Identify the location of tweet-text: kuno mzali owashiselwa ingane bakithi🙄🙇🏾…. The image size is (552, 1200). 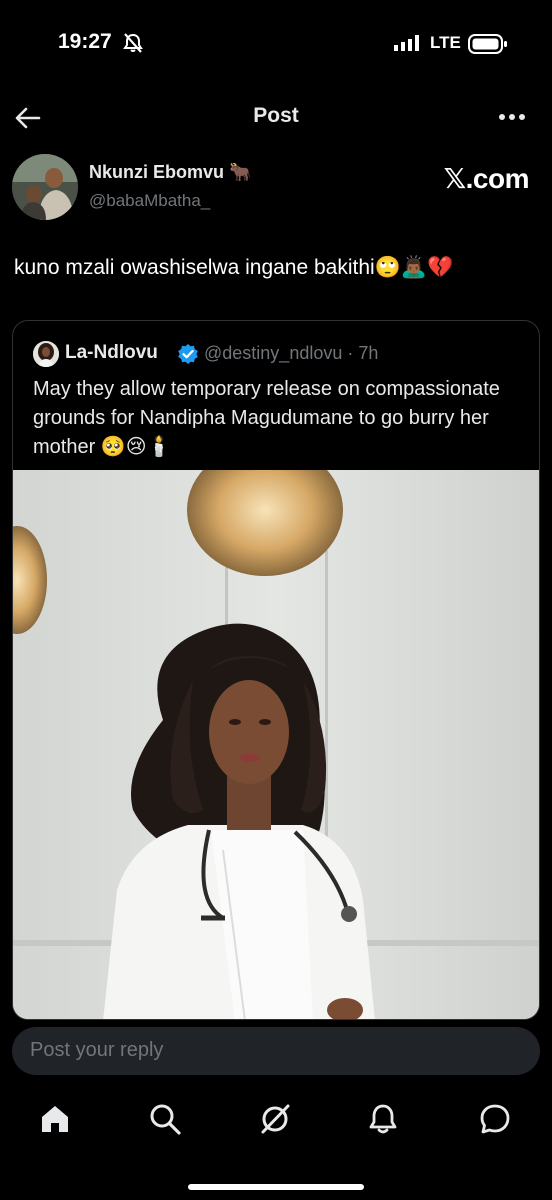
(234, 267).